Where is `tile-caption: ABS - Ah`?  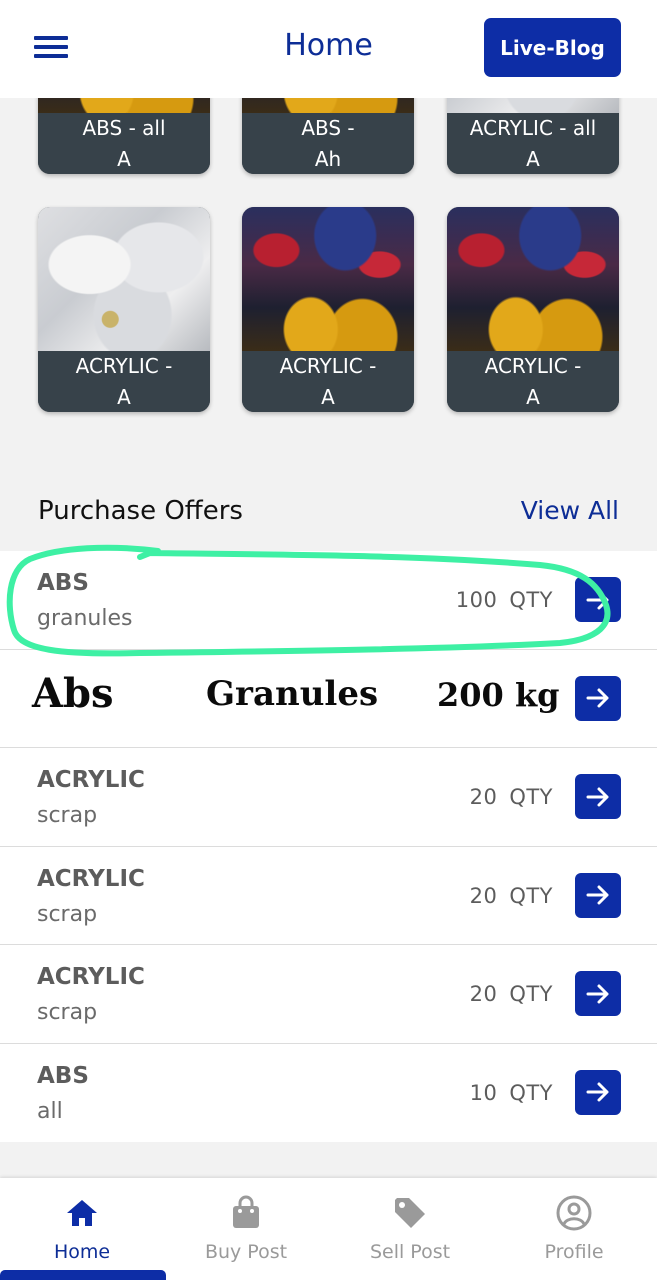
tile-caption: ABS - Ah is located at coordinates (328, 143).